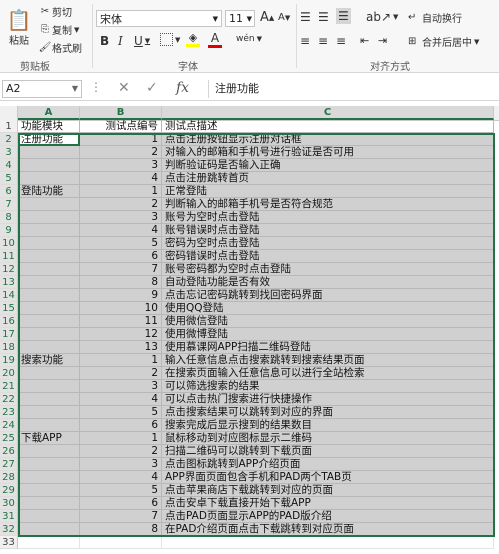  What do you see at coordinates (328, 269) in the screenshot?
I see `cell-c: 账号密码都为空时点击登陆` at bounding box center [328, 269].